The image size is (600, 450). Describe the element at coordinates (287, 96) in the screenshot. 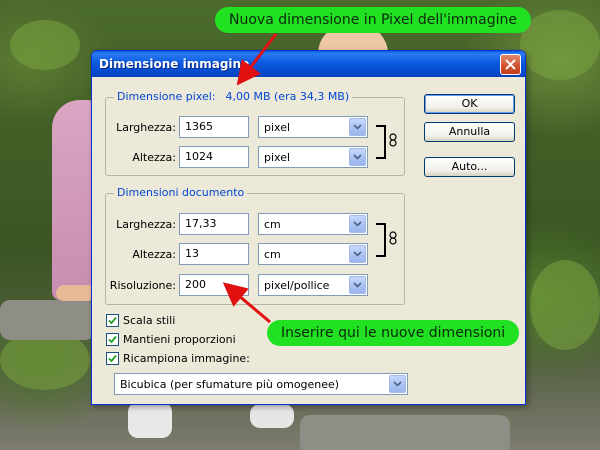

I see `pixel-size-value: 4,00 MB (era 34,3 MB)` at that location.